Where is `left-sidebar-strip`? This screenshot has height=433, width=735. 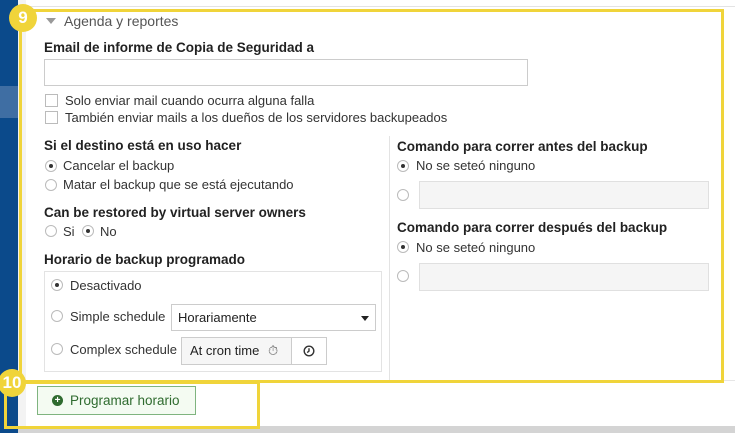 left-sidebar-strip is located at coordinates (9, 216).